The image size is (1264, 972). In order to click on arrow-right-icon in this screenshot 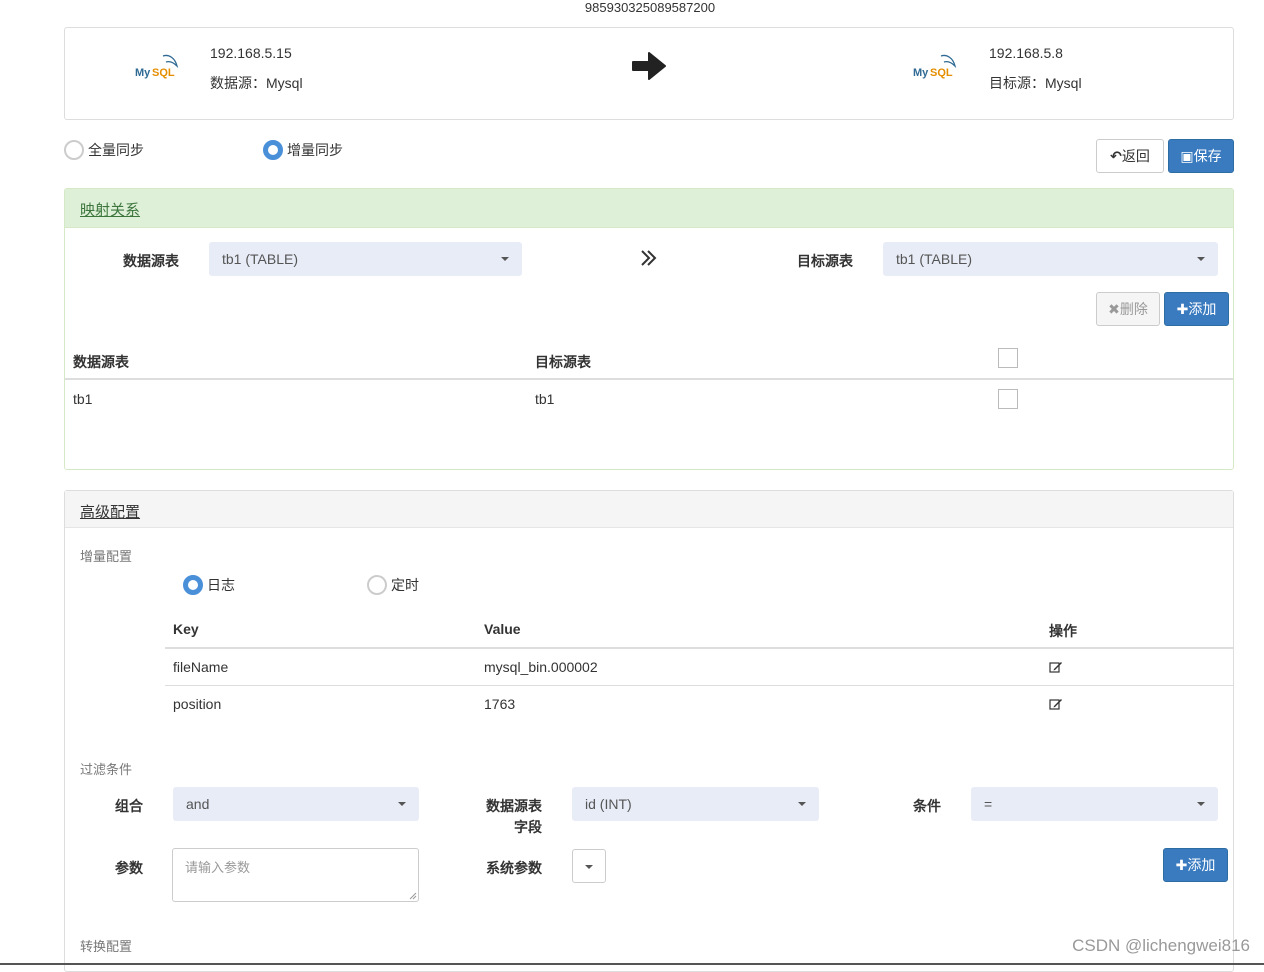, I will do `click(649, 66)`.